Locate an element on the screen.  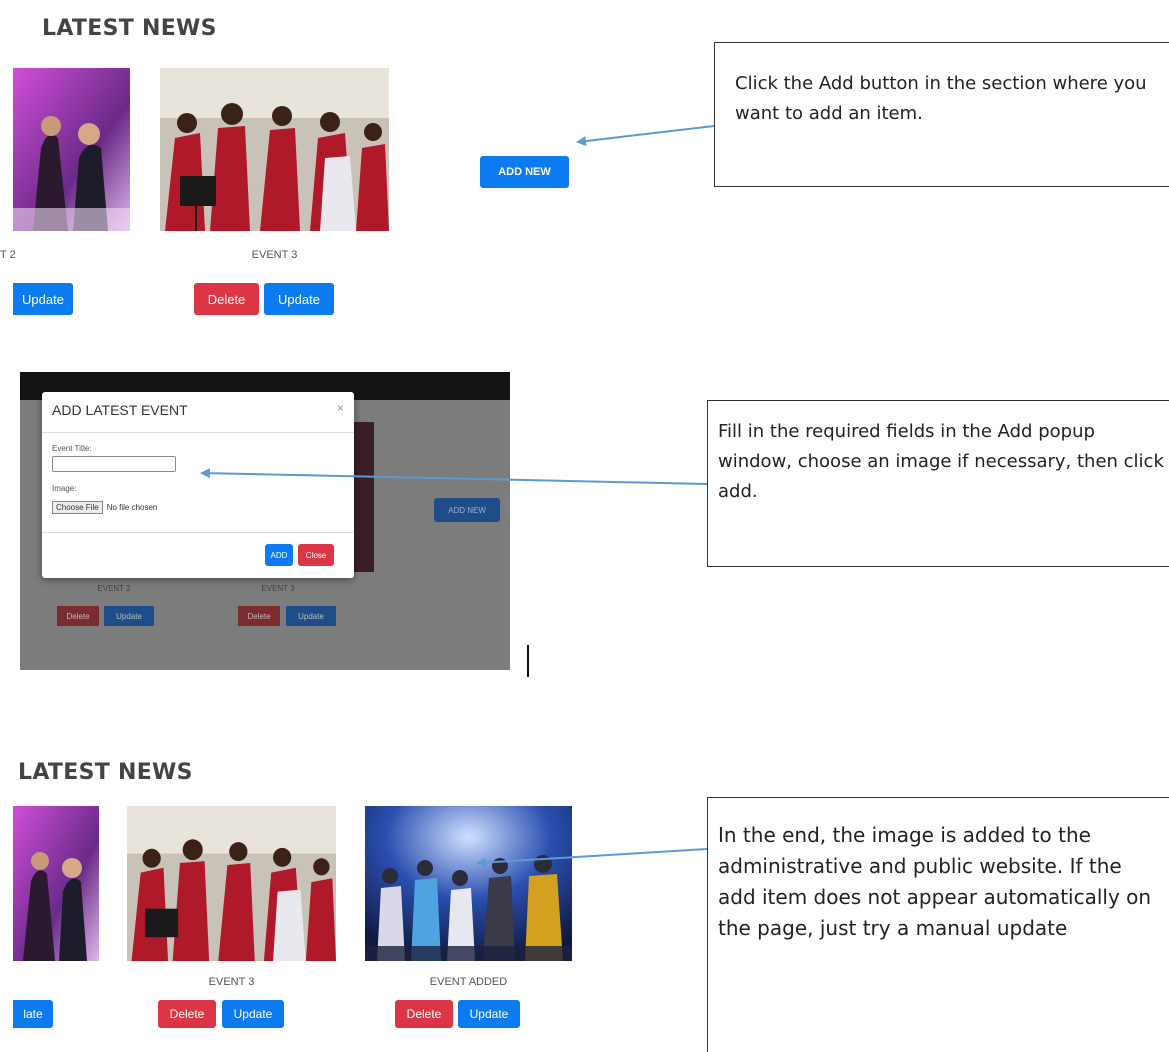
arrow-to-added-image is located at coordinates (592, 858).